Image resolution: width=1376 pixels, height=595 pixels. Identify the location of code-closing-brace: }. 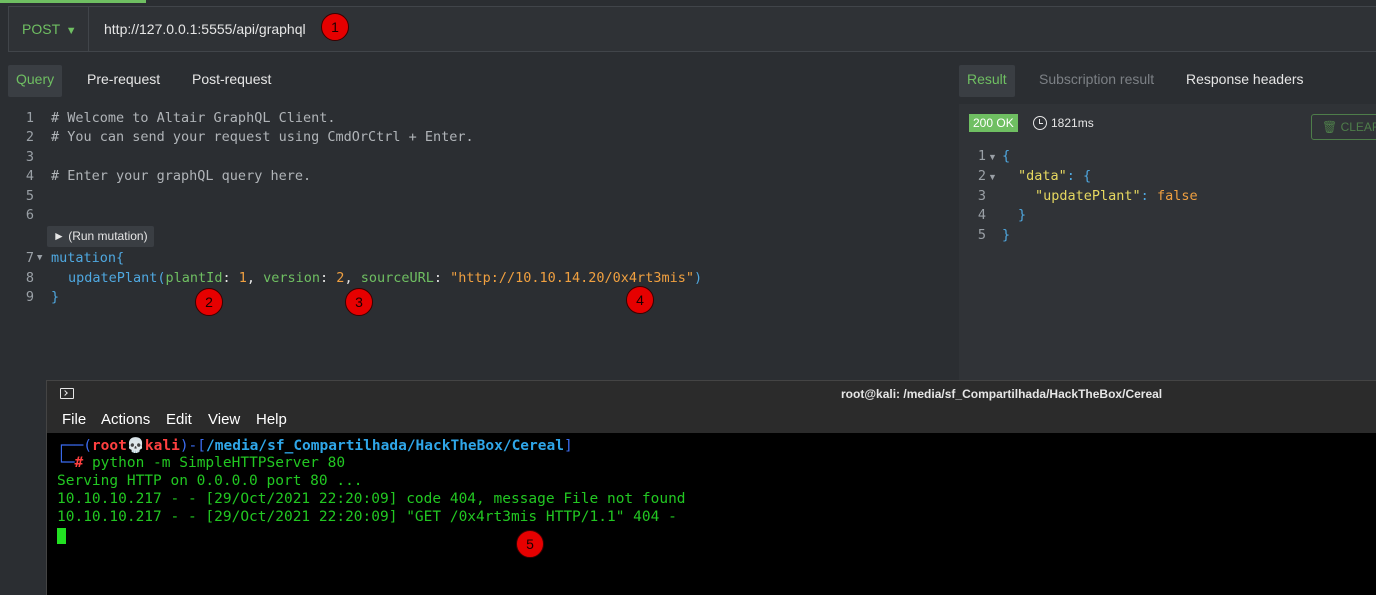
(55, 297).